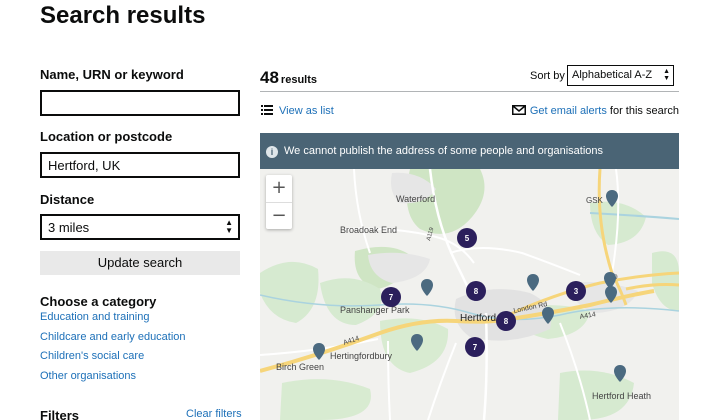 The image size is (720, 420). I want to click on sort-label: Sort by, so click(547, 76).